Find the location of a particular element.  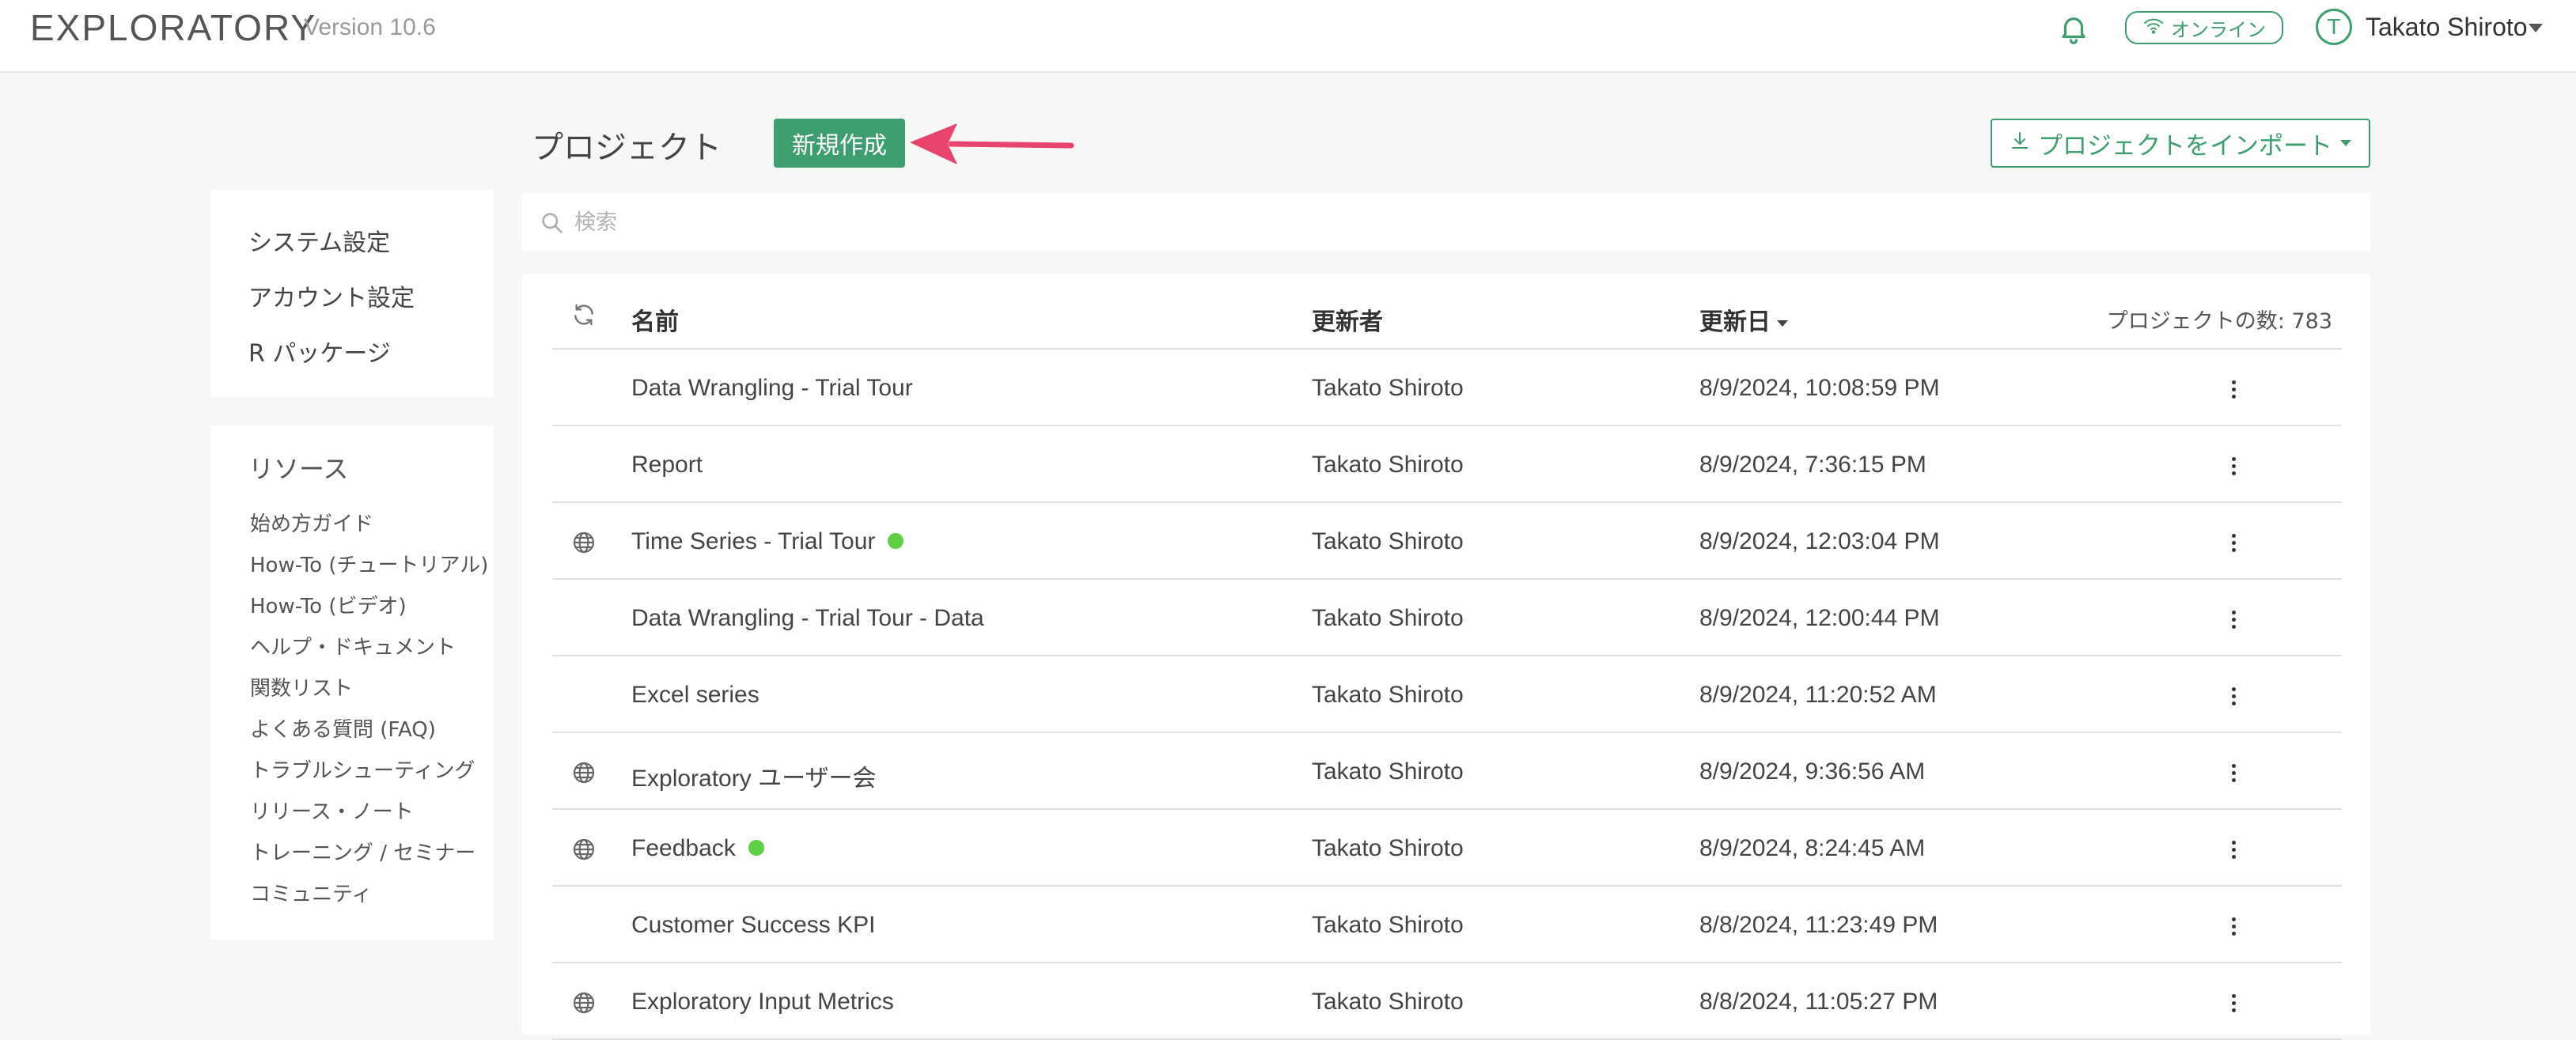

download-icon is located at coordinates (2020, 143).